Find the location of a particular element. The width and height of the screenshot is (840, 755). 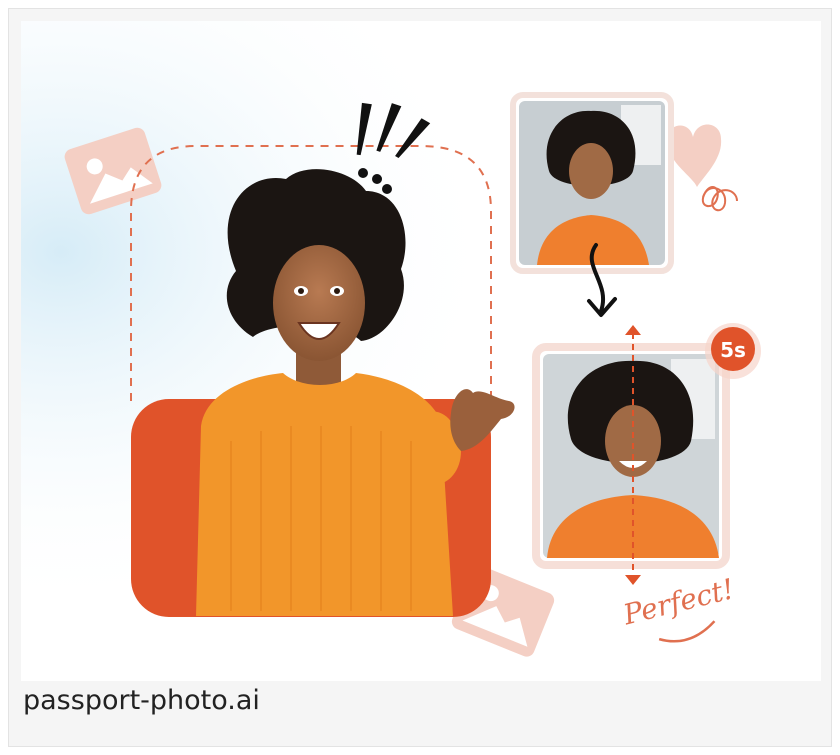

result-photo-card is located at coordinates (631, 456).